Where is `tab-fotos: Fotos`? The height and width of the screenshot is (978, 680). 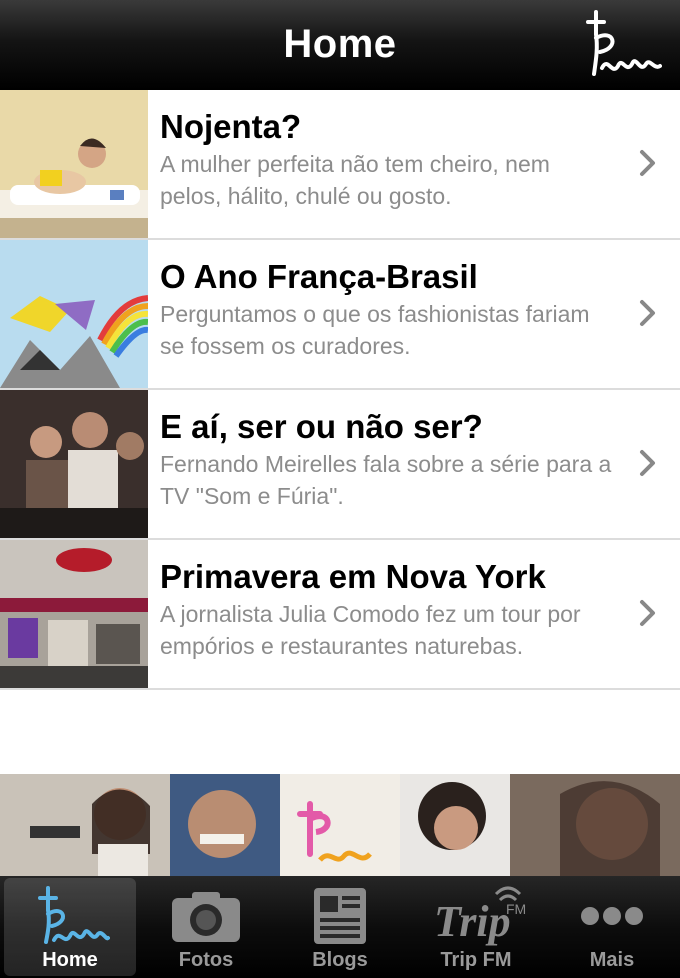
tab-fotos: Fotos is located at coordinates (206, 927).